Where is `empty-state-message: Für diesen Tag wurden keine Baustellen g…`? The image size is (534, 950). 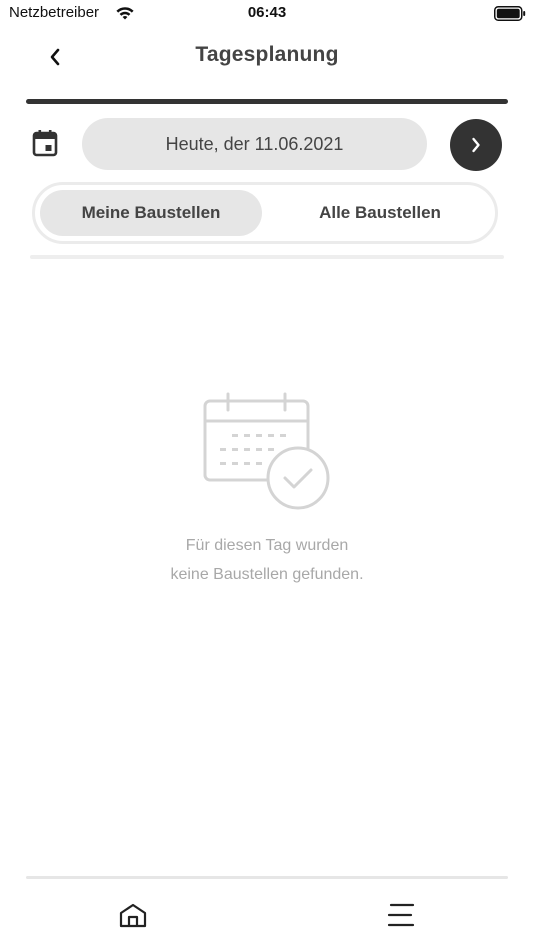 empty-state-message: Für diesen Tag wurden keine Baustellen g… is located at coordinates (267, 560).